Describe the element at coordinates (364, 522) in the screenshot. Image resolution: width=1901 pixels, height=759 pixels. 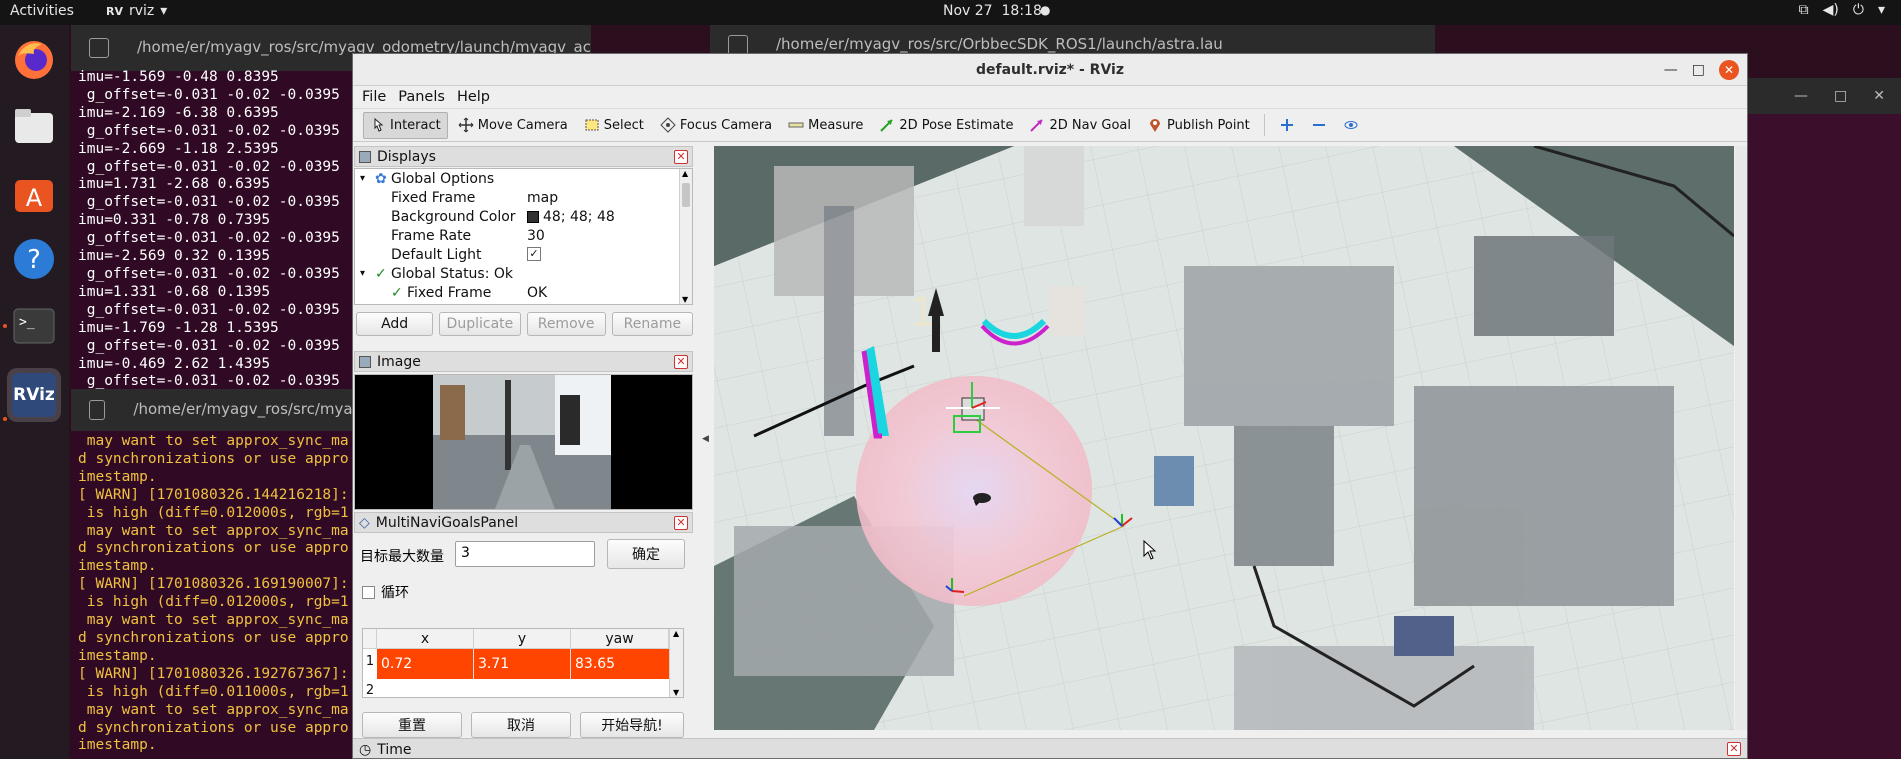
I see `diamond-icon: ◇` at that location.